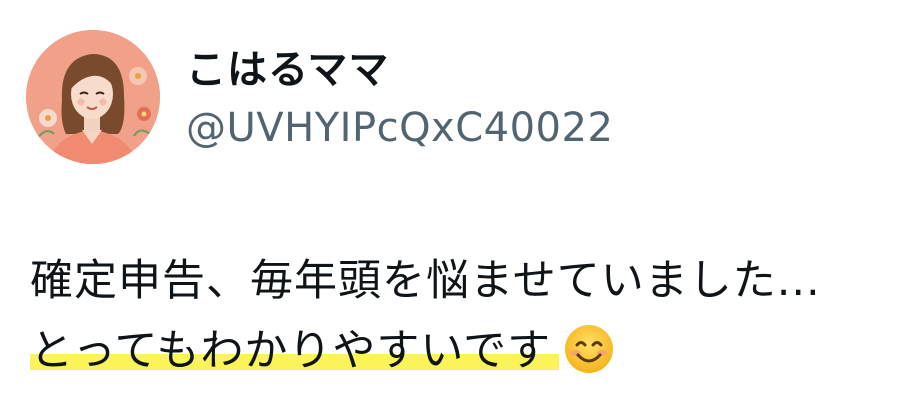  What do you see at coordinates (287, 70) in the screenshot?
I see `display-name: こはるママ` at bounding box center [287, 70].